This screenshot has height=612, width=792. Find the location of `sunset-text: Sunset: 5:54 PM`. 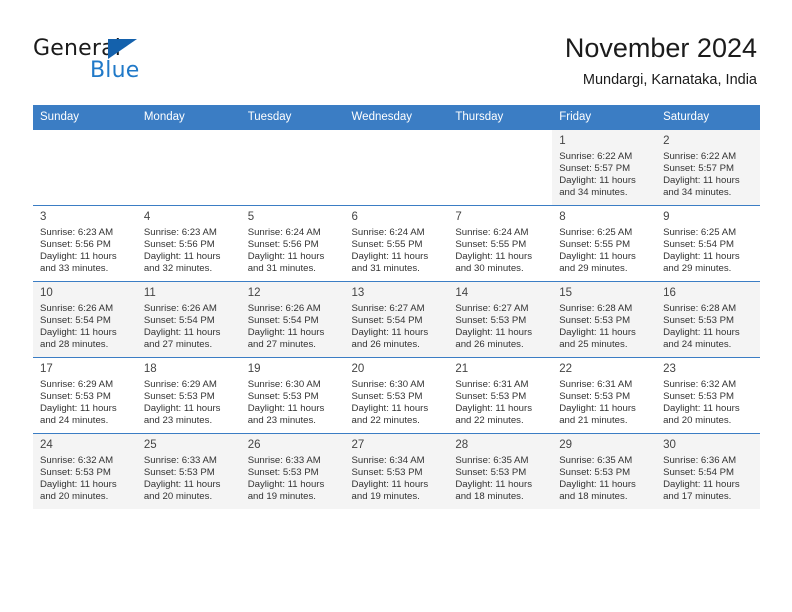

sunset-text: Sunset: 5:54 PM is located at coordinates (283, 321).